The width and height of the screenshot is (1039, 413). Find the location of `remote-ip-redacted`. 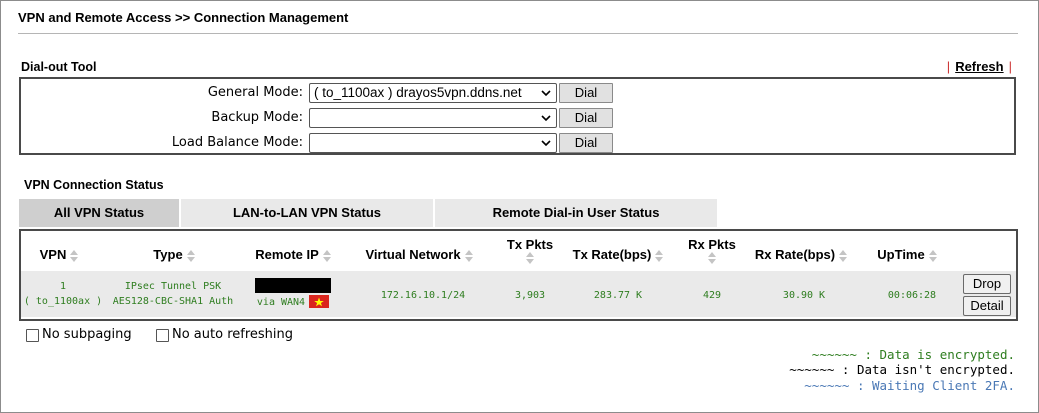

remote-ip-redacted is located at coordinates (293, 285).